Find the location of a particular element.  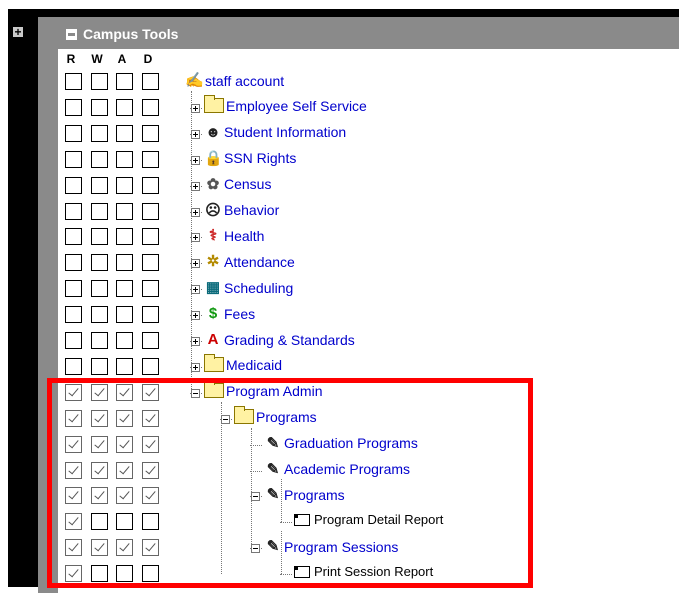

tree-node: ⚕ Health is located at coordinates (234, 236).